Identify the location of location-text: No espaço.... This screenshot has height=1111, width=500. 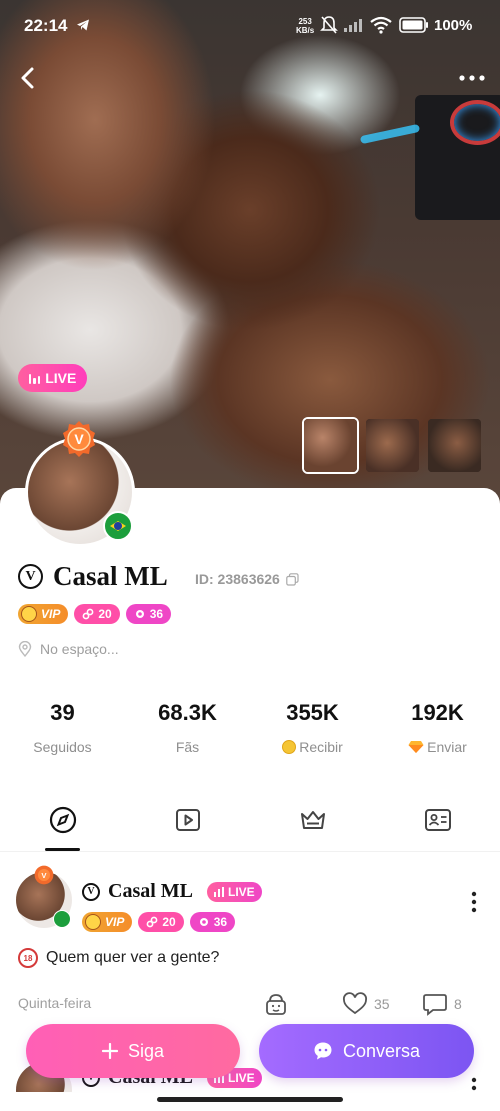
(79, 649).